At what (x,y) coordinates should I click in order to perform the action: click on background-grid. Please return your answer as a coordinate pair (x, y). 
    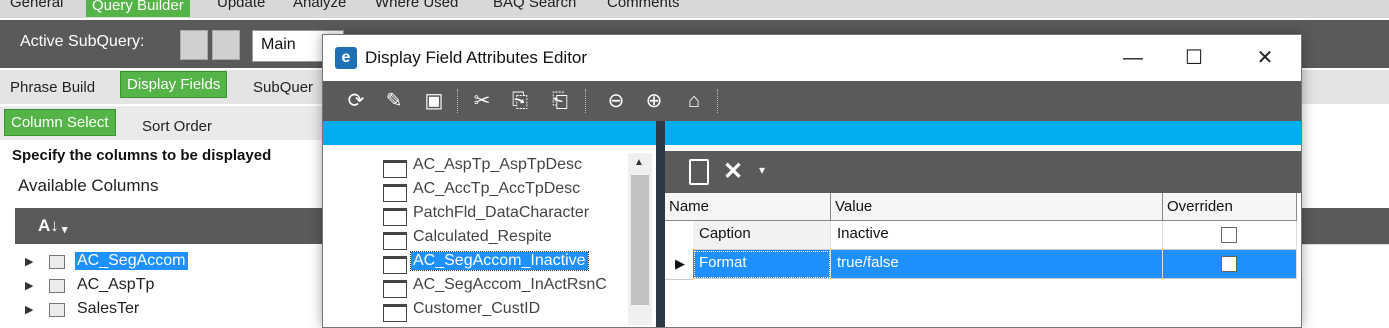
    Looking at the image, I should click on (1344, 285).